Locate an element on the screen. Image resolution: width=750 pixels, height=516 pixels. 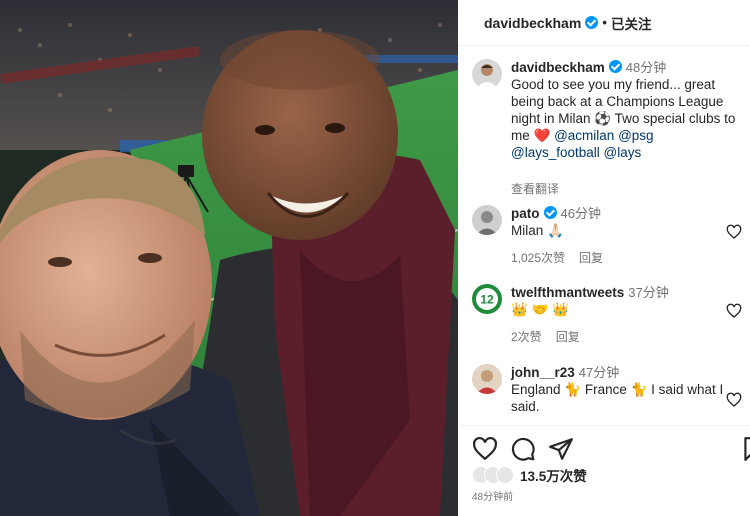
comment-text: pato 46分钟 Milan 🙏🏻 is located at coordinates (623, 222).